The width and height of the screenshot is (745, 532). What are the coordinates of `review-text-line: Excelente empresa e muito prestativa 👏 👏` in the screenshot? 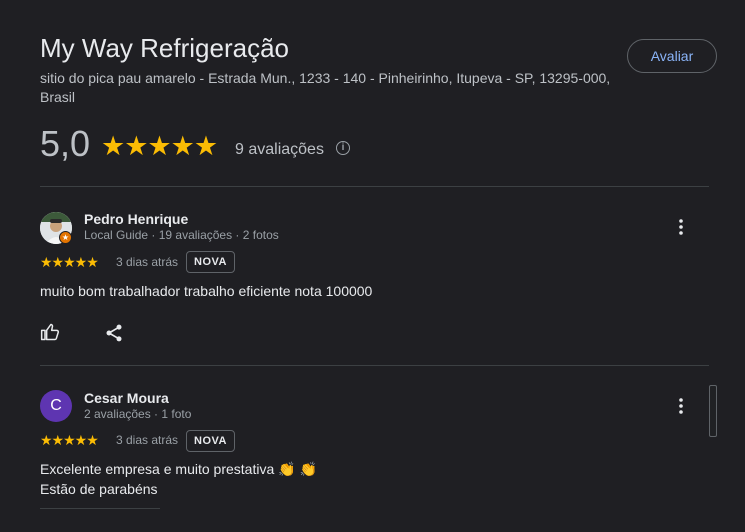 It's located at (178, 469).